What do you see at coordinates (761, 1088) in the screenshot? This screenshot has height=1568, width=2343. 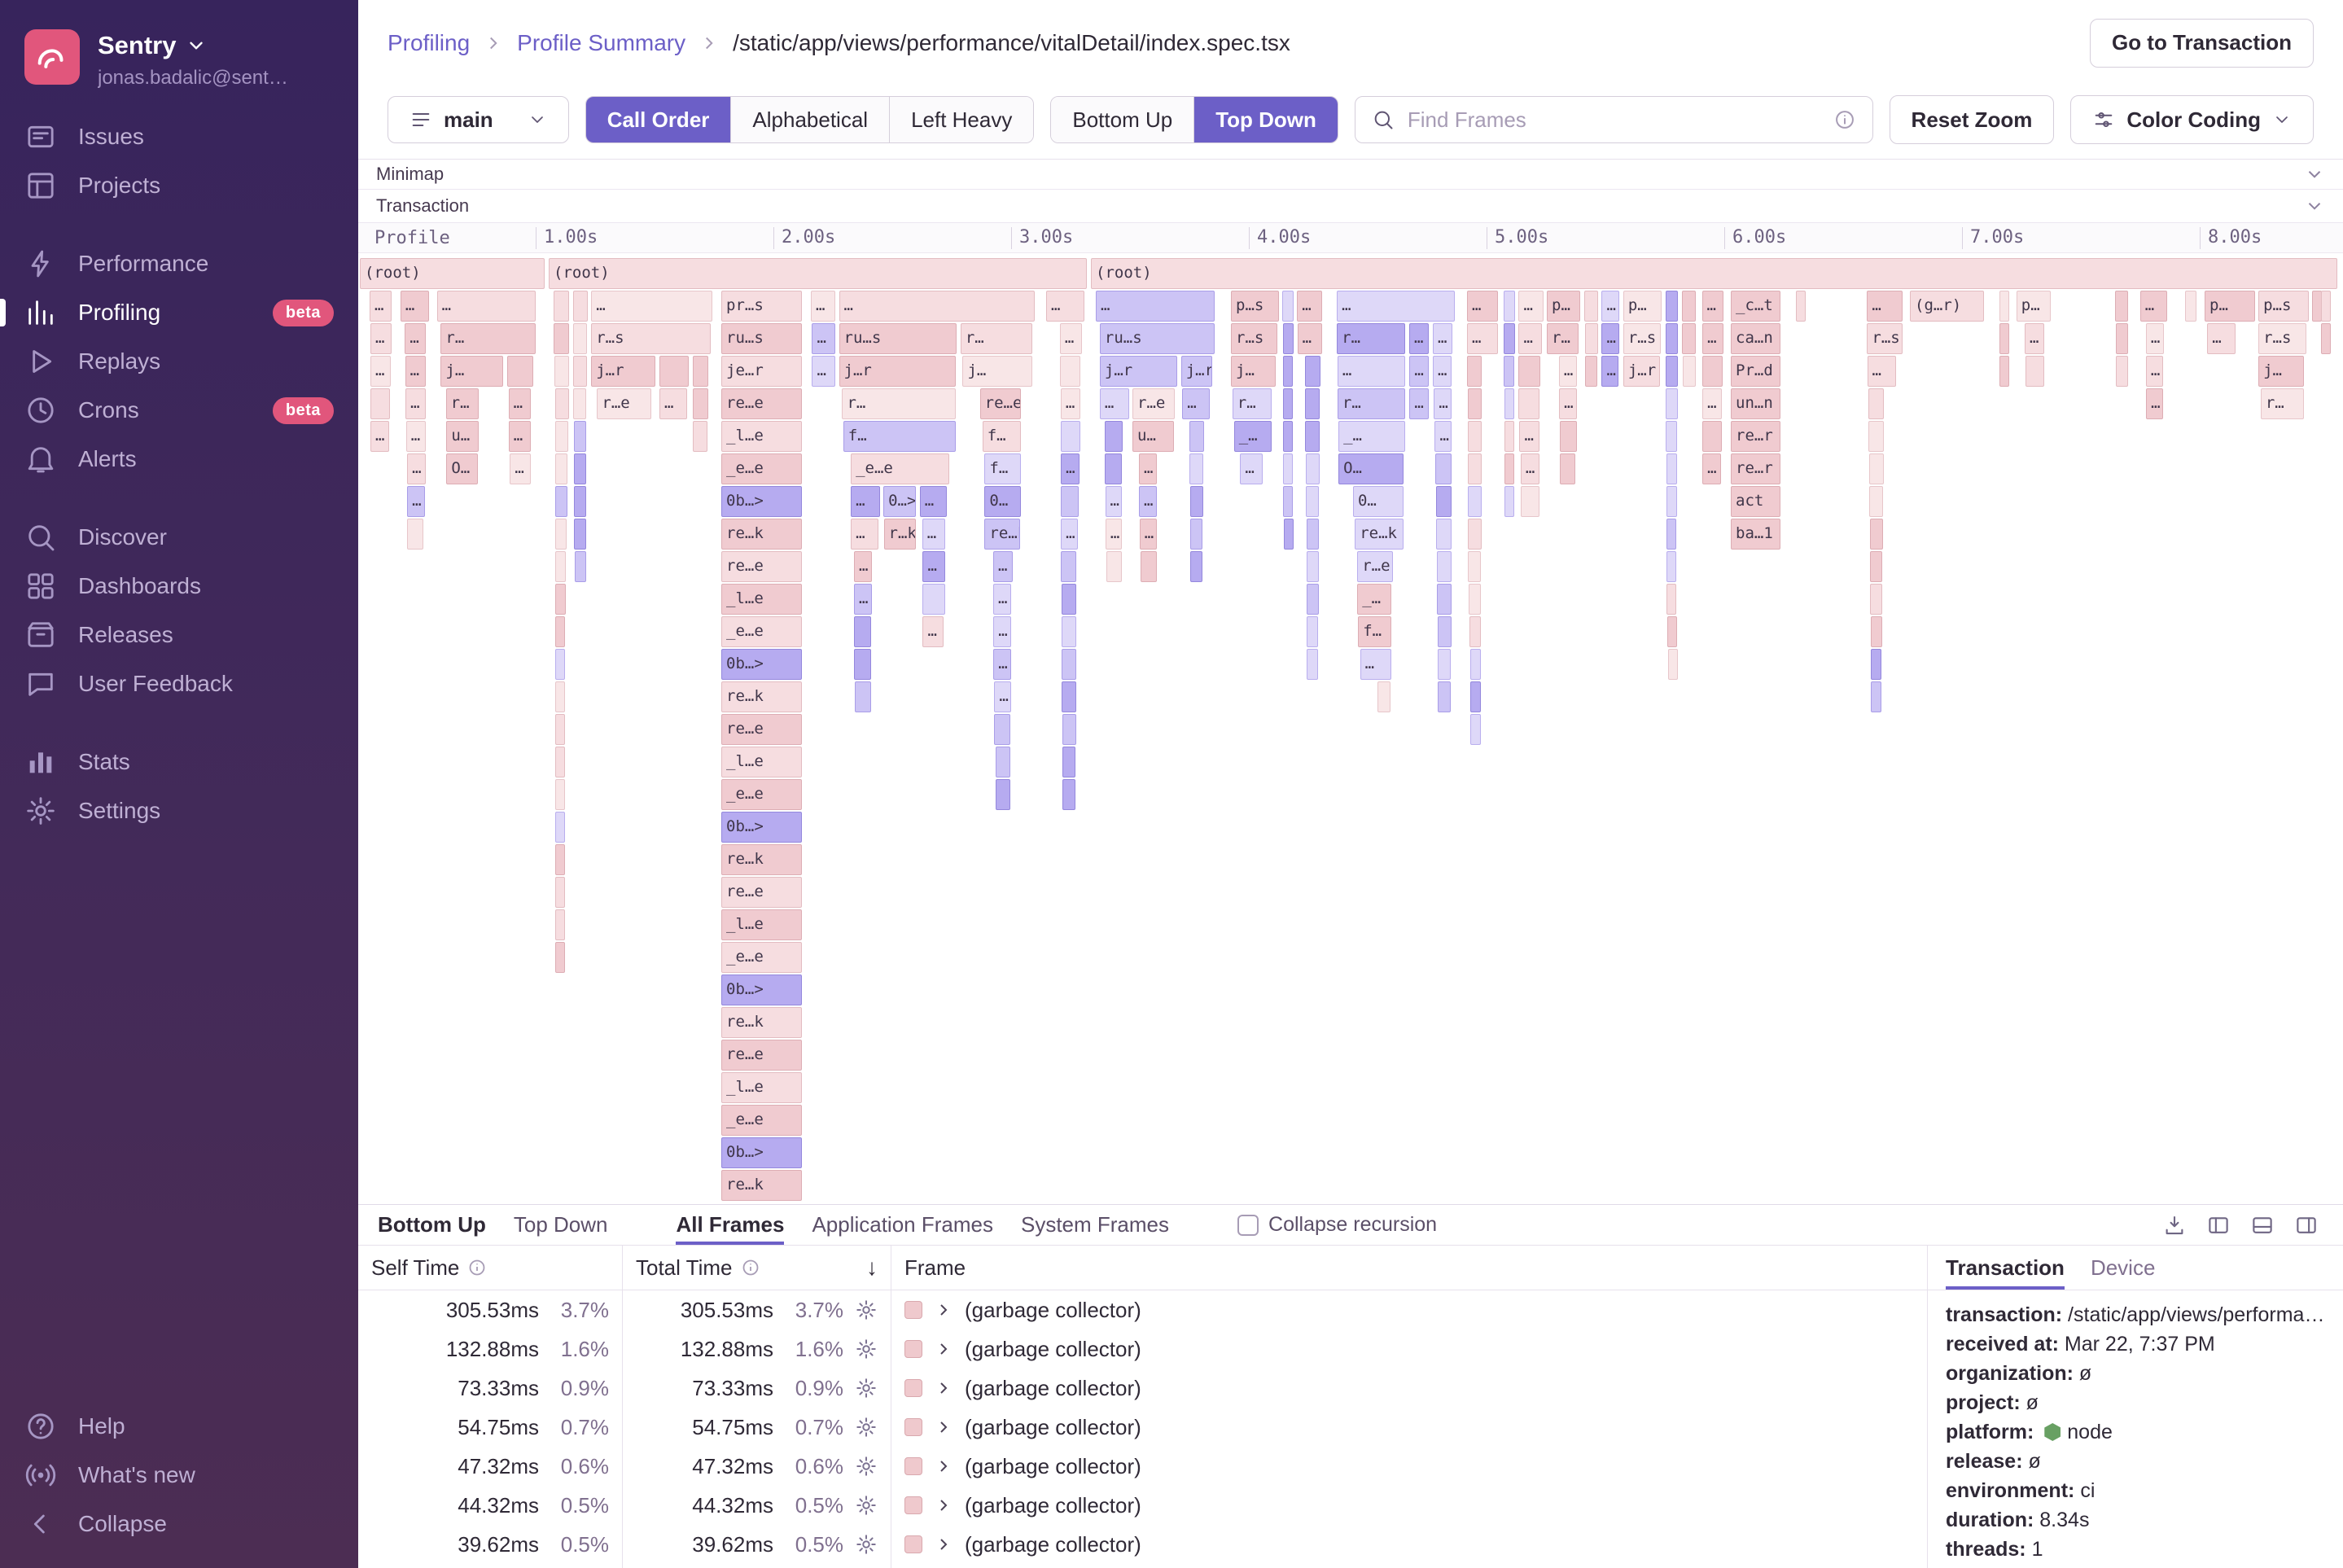 I see `flame-frame: _l…e` at bounding box center [761, 1088].